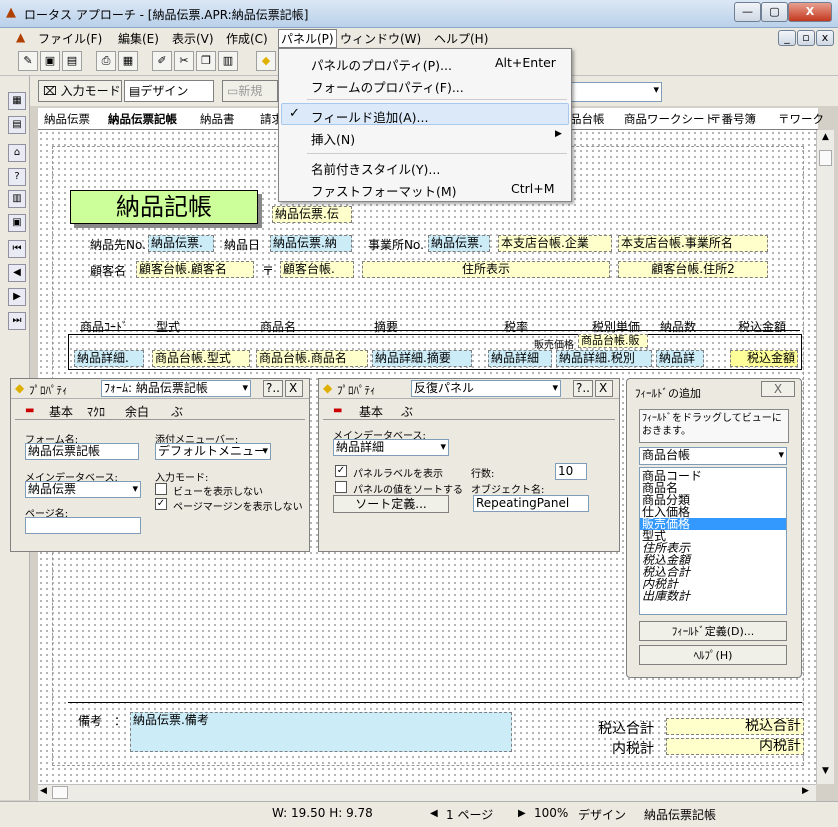 The image size is (838, 827). What do you see at coordinates (228, 61) in the screenshot?
I see `paste-icon: ▥` at bounding box center [228, 61].